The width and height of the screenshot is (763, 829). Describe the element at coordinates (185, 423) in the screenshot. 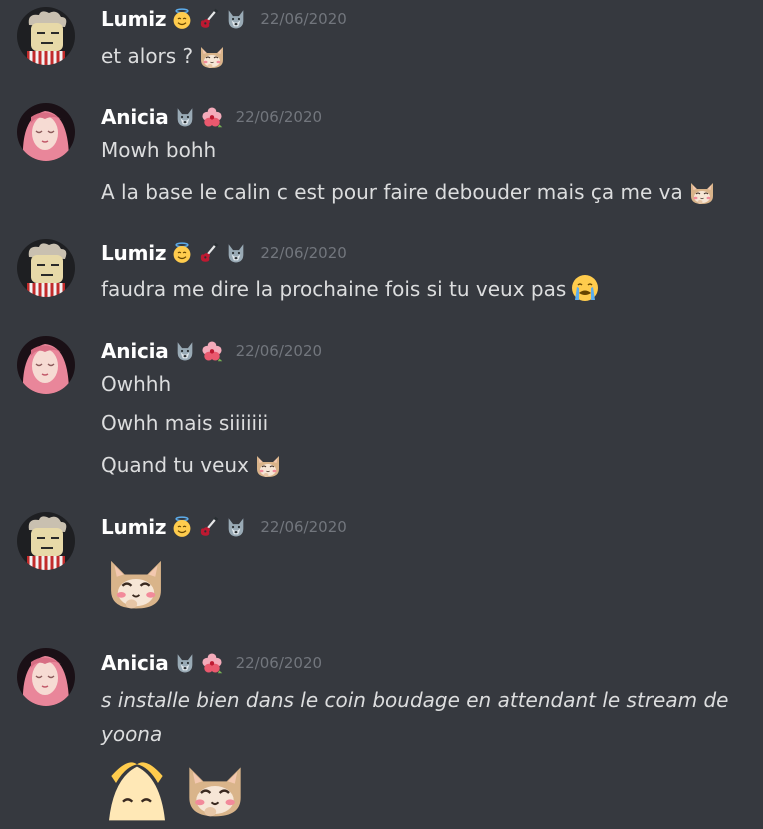

I see `message-text: Owhh mais siiiiiii` at that location.